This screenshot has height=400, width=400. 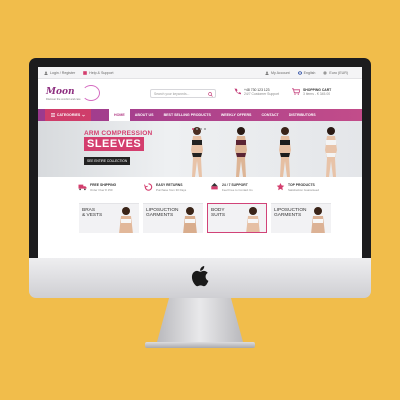 I want to click on language-select: English, so click(x=306, y=72).